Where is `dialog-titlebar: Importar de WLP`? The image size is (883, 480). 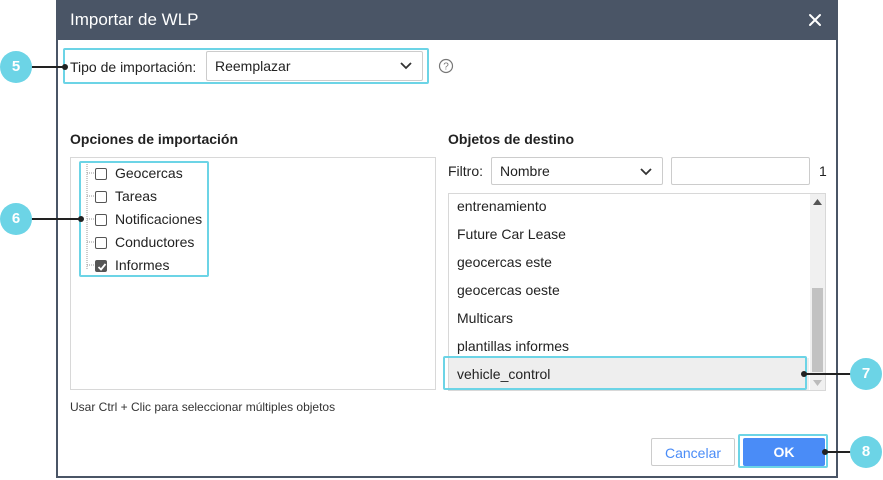 dialog-titlebar: Importar de WLP is located at coordinates (447, 20).